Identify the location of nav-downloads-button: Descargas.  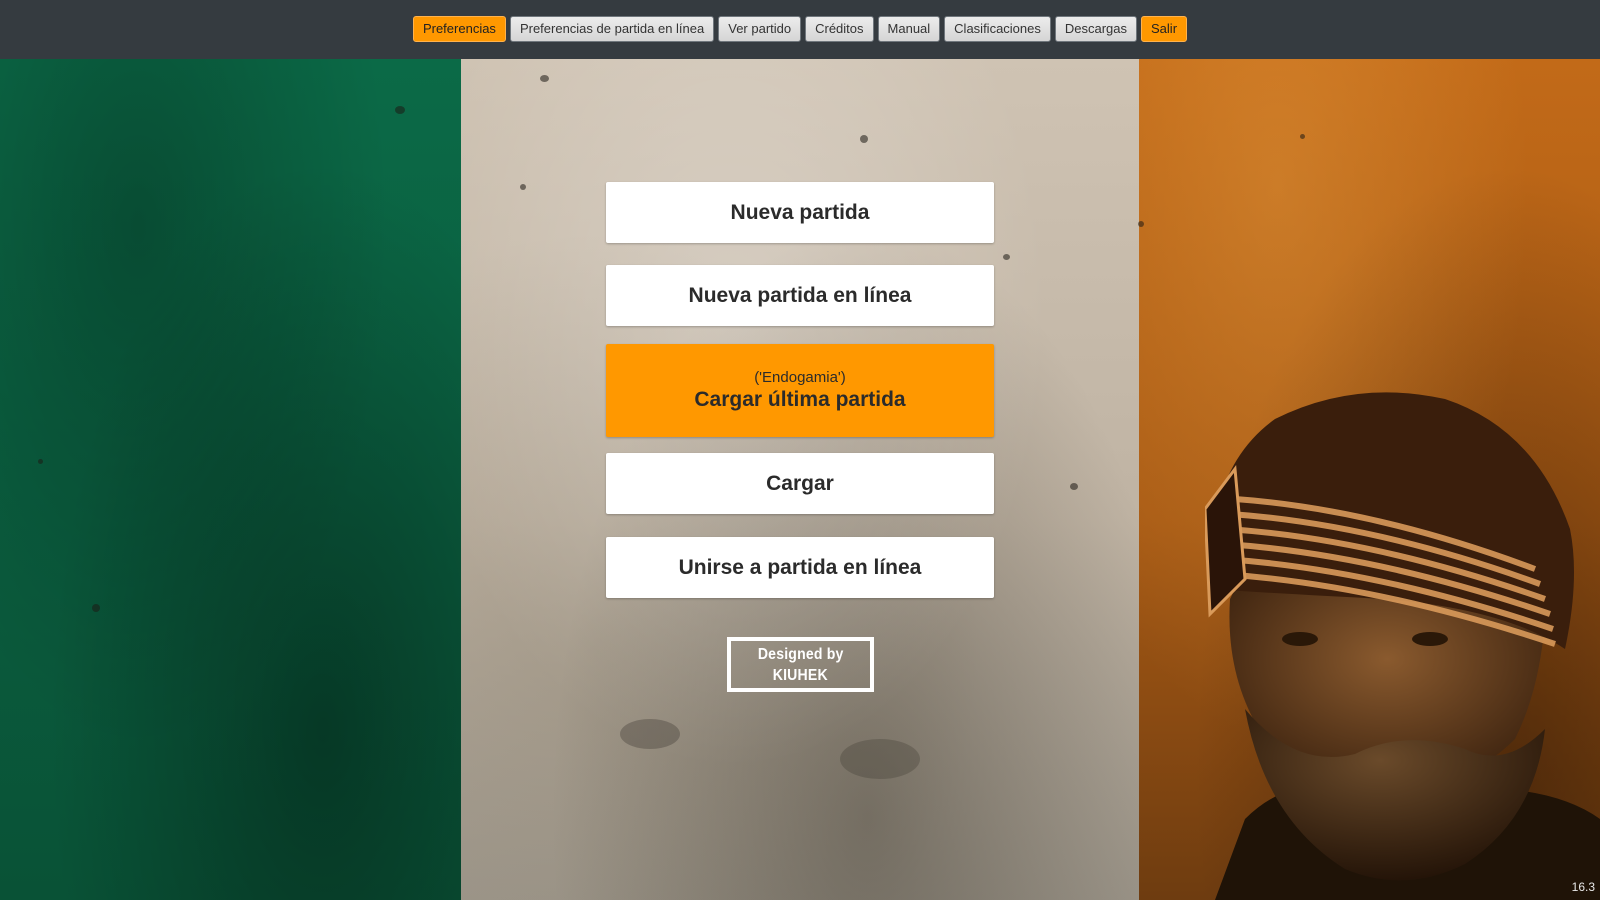
(1096, 29).